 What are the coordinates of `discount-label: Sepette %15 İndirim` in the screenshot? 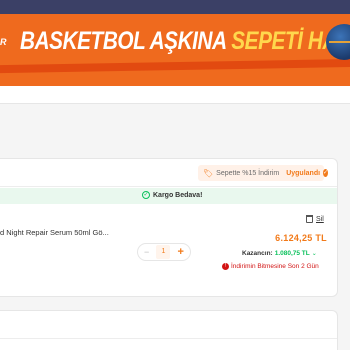 It's located at (248, 173).